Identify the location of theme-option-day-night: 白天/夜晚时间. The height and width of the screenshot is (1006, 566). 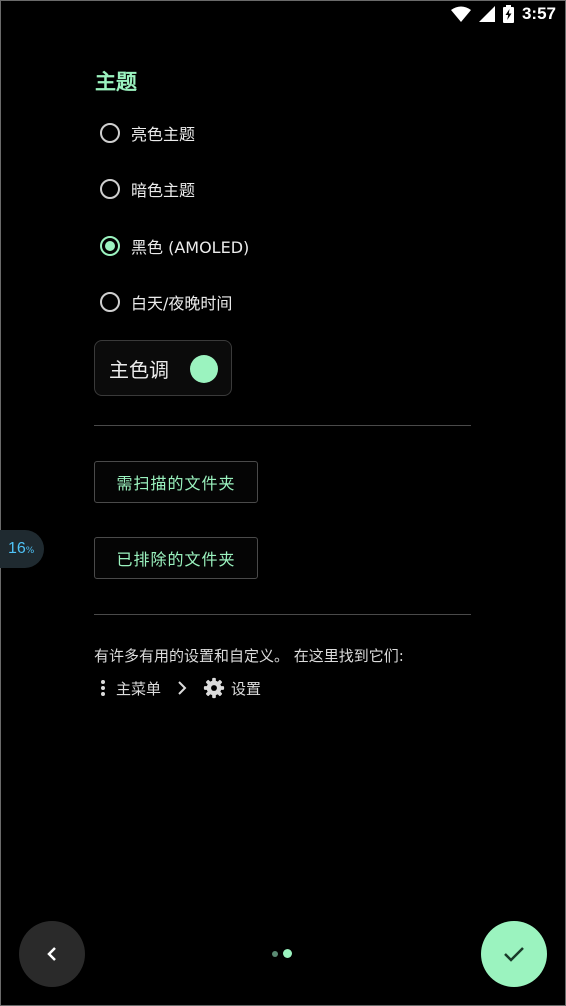
(166, 302).